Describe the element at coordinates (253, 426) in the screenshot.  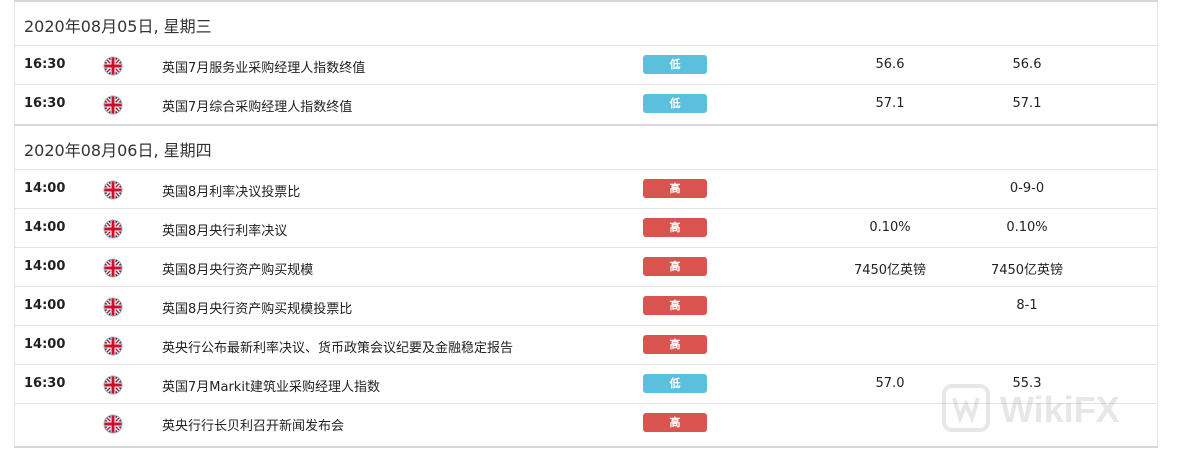
I see `event-name: 英央行行长贝利召开新闻发布会` at that location.